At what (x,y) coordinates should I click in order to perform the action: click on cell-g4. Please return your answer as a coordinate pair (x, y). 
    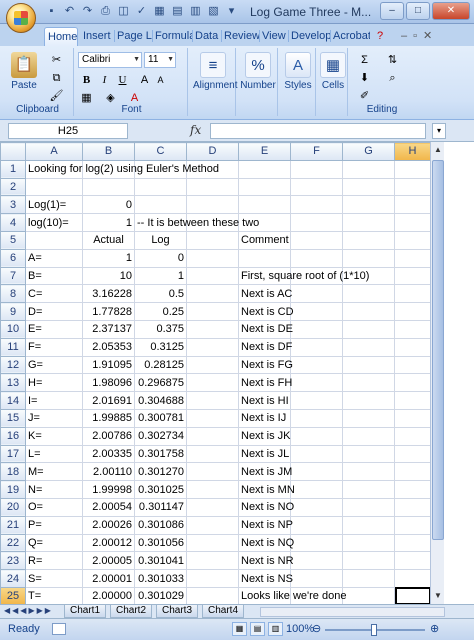
    Looking at the image, I should click on (368, 222).